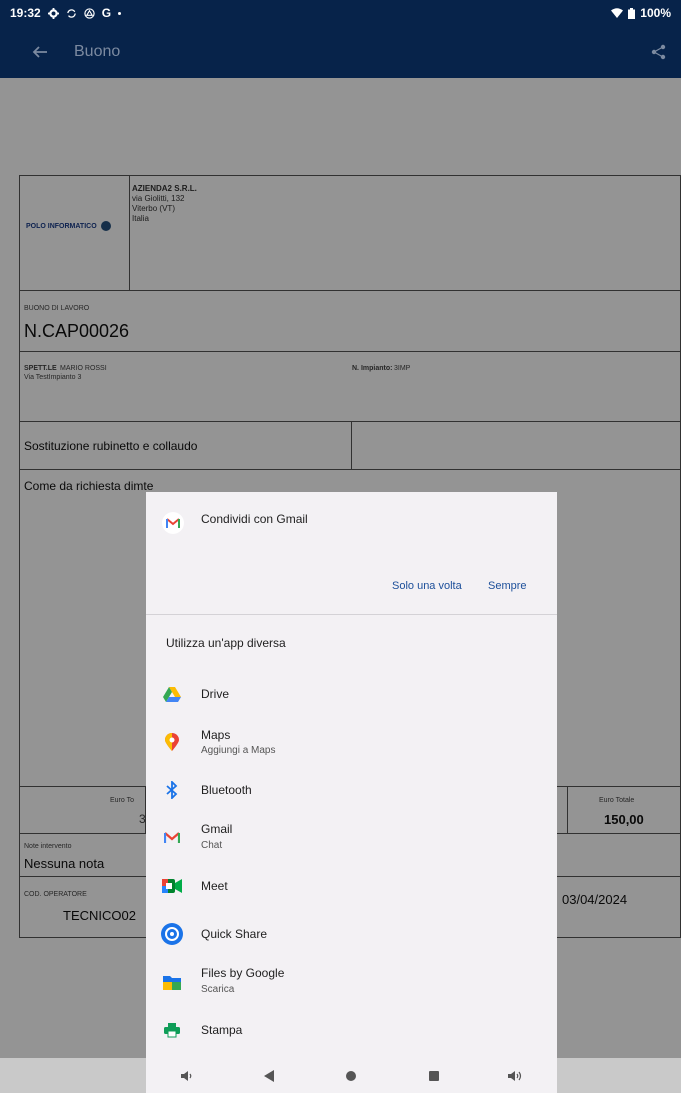 The height and width of the screenshot is (1093, 681). Describe the element at coordinates (655, 13) in the screenshot. I see `battery-percent: 100%` at that location.